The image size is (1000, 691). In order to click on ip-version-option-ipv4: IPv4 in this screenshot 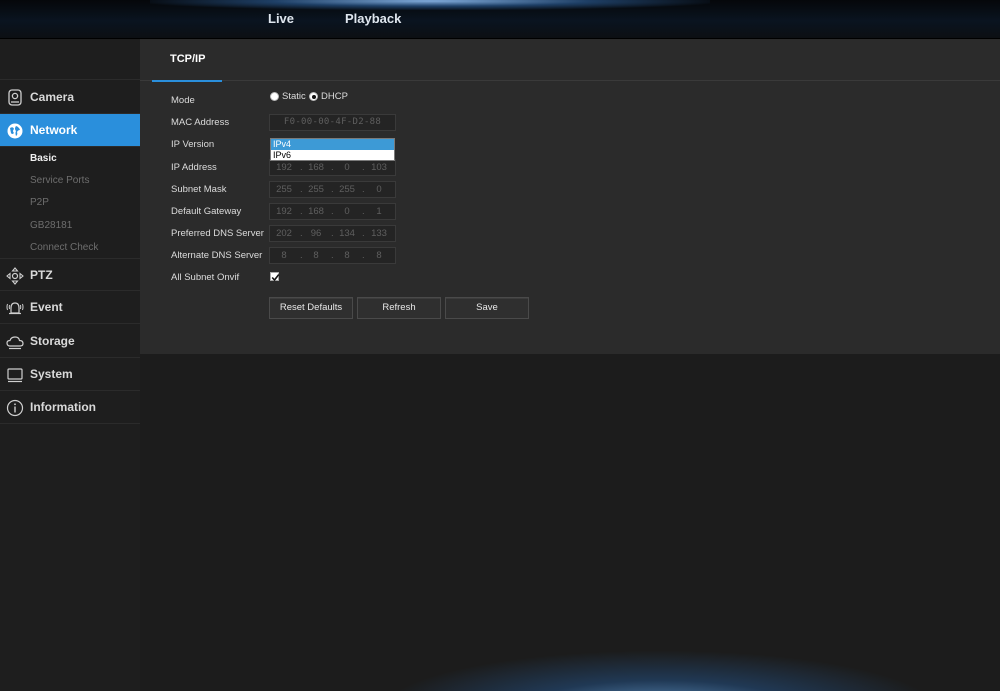, I will do `click(332, 144)`.